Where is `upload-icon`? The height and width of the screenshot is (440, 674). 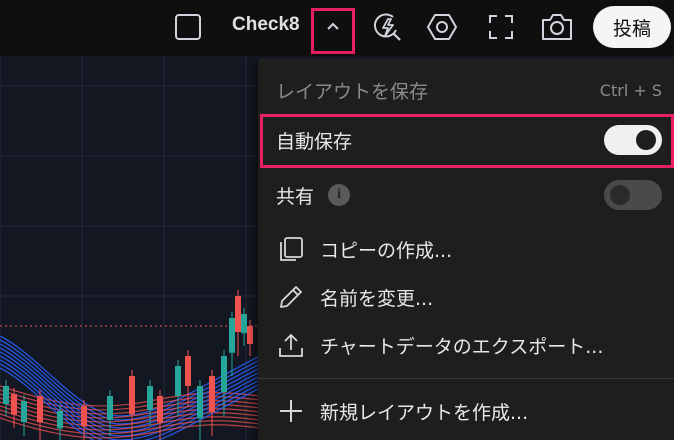
upload-icon is located at coordinates (291, 345).